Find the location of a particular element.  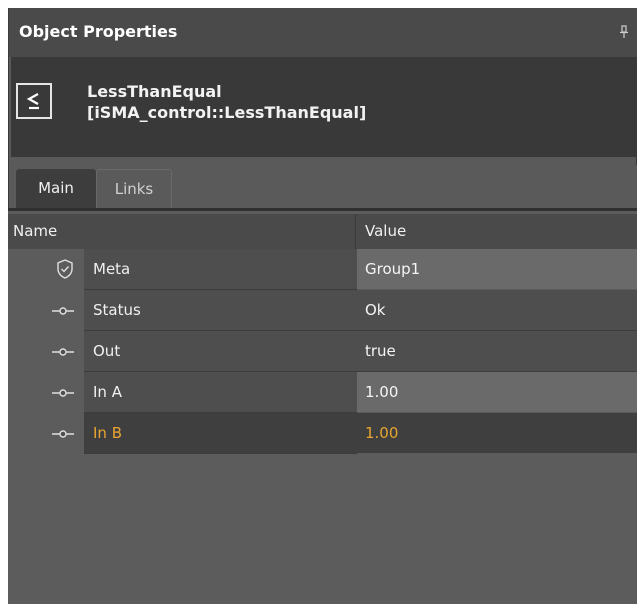

property-value: Group1 is located at coordinates (392, 269).